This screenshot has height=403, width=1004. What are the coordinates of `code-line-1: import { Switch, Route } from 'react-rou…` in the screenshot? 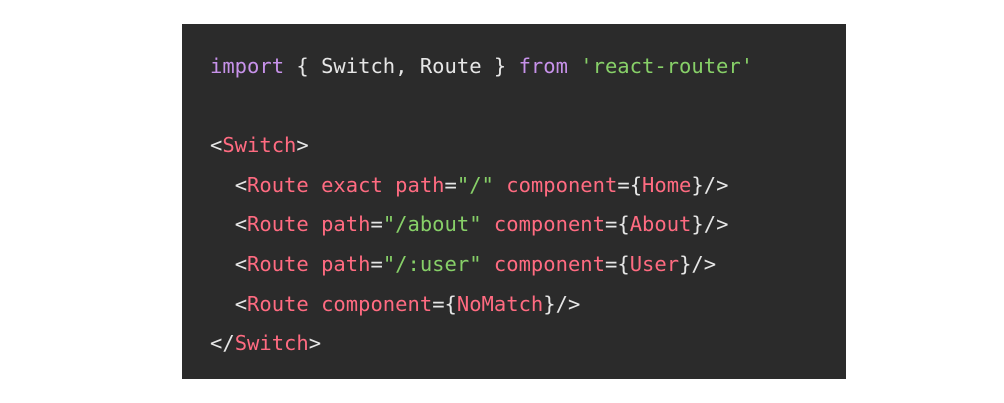 It's located at (481, 67).